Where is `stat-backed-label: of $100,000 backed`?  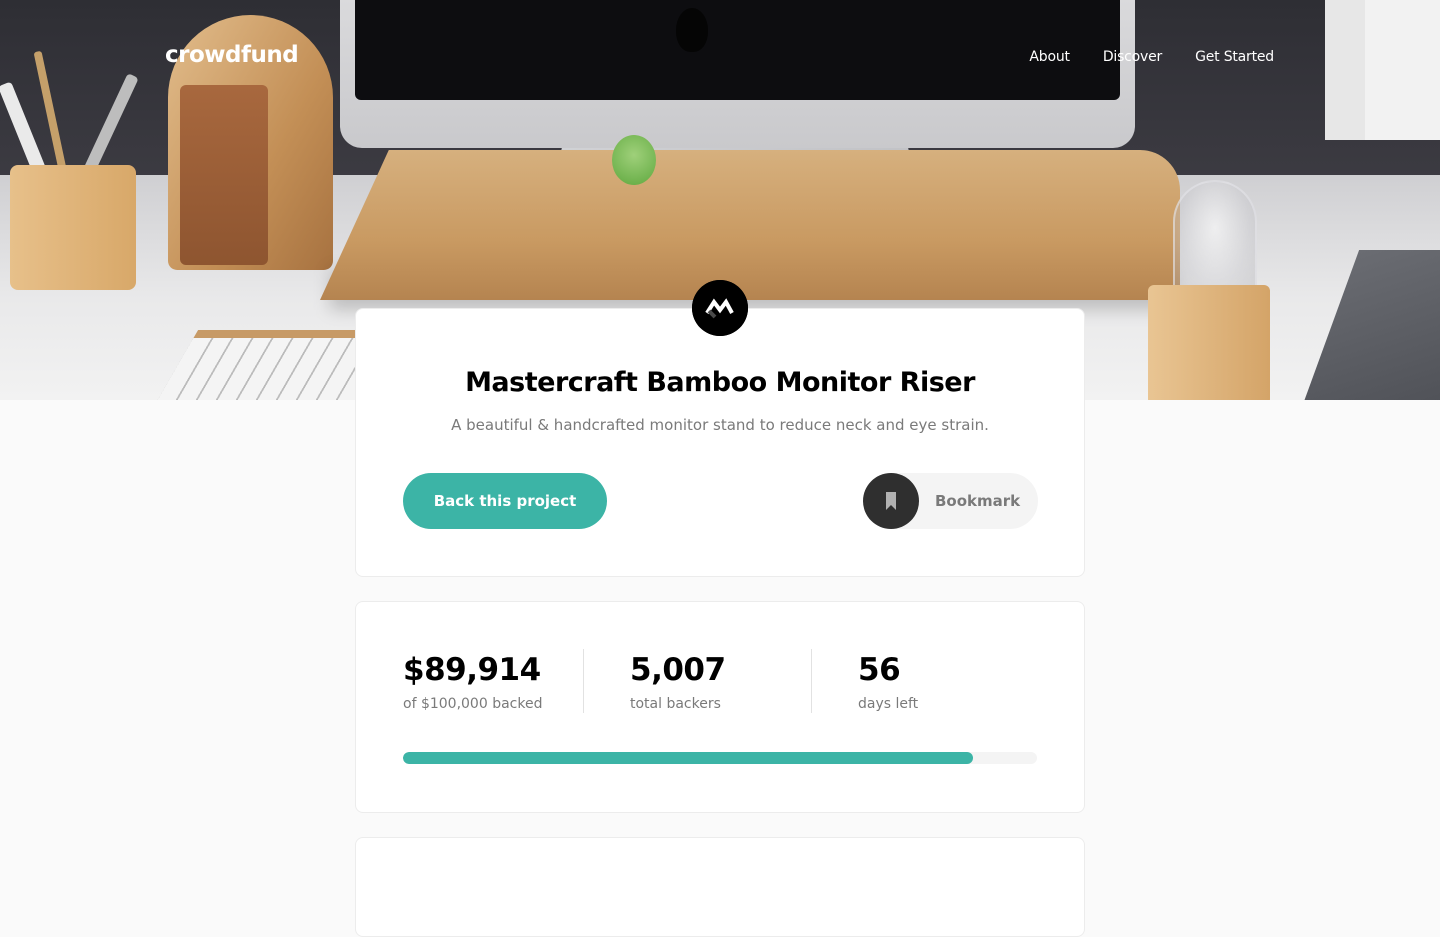 stat-backed-label: of $100,000 backed is located at coordinates (473, 704).